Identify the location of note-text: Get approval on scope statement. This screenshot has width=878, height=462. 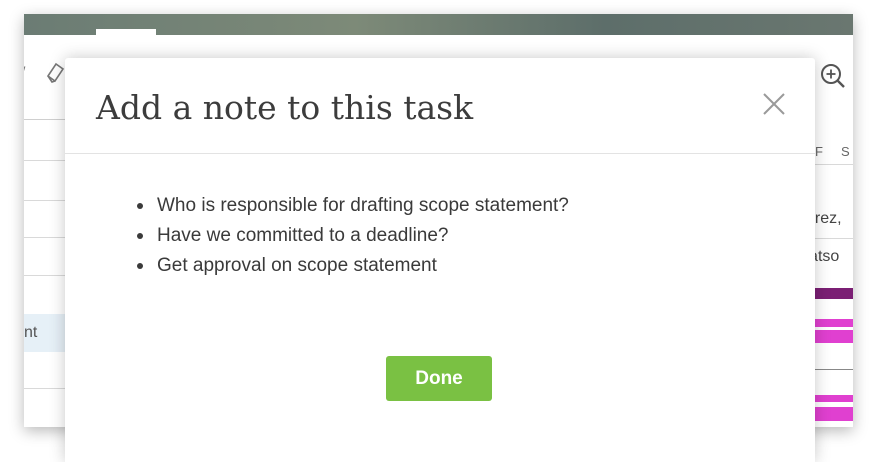
(297, 265).